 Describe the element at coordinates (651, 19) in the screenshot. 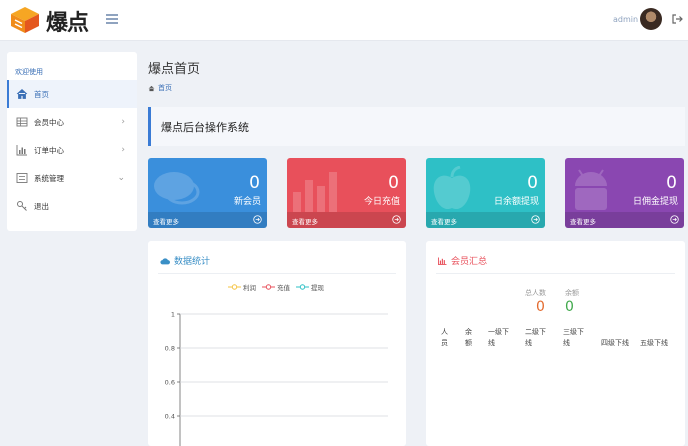

I see `avatar` at that location.